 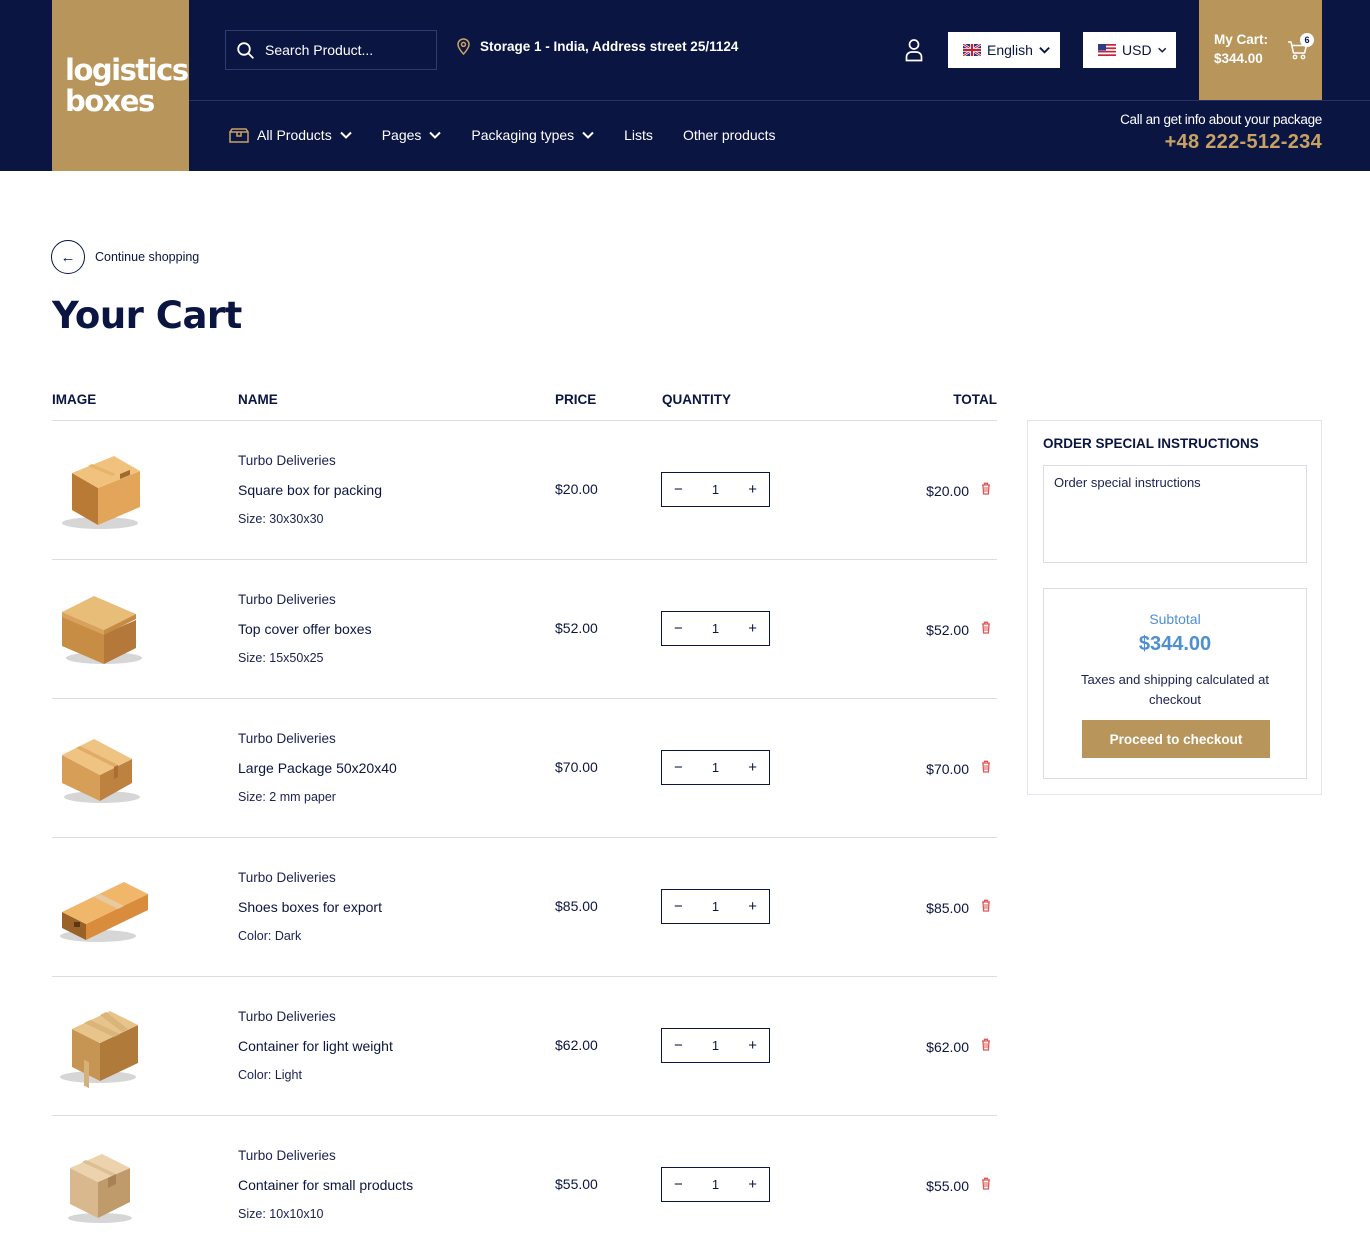 I want to click on product-name: Square box for packing, so click(x=310, y=490).